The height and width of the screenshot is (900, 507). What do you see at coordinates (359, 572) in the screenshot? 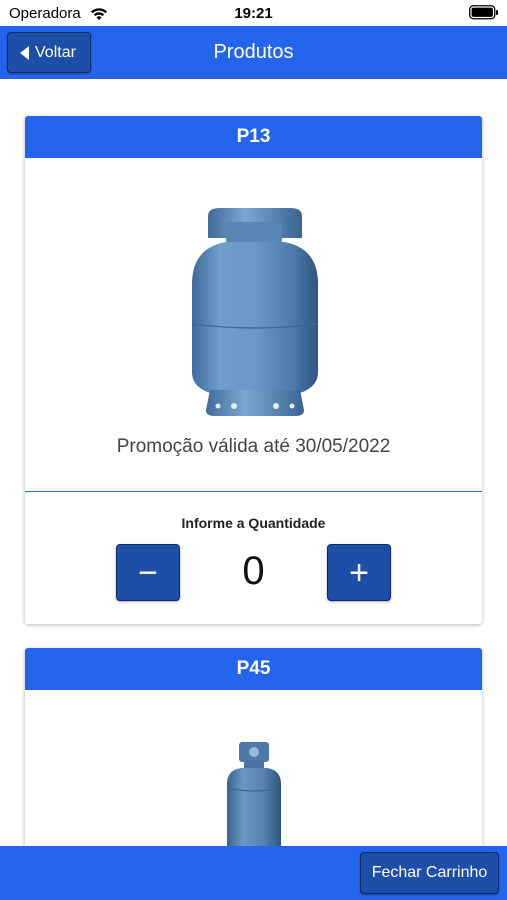
I see `increase-quantity-button: +` at bounding box center [359, 572].